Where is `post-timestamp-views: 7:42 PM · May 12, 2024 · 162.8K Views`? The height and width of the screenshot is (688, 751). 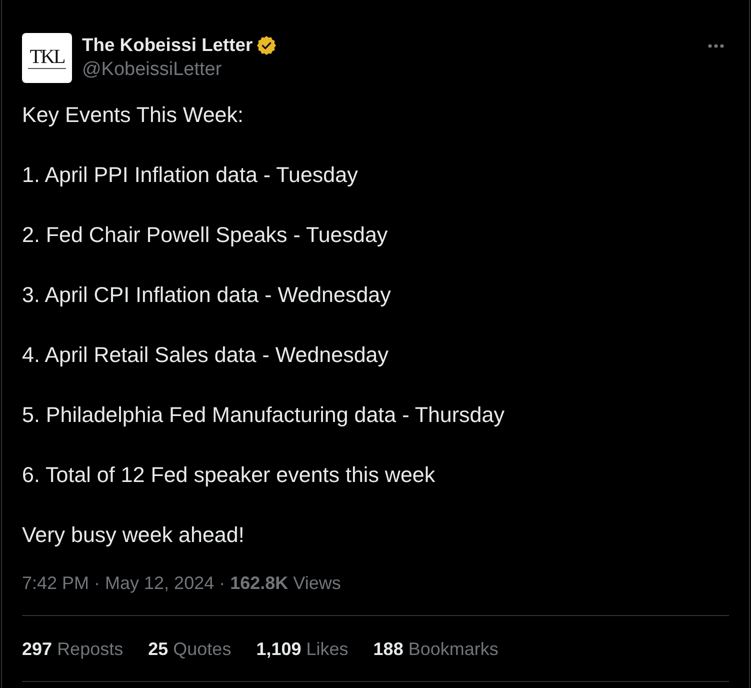
post-timestamp-views: 7:42 PM · May 12, 2024 · 162.8K Views is located at coordinates (181, 583).